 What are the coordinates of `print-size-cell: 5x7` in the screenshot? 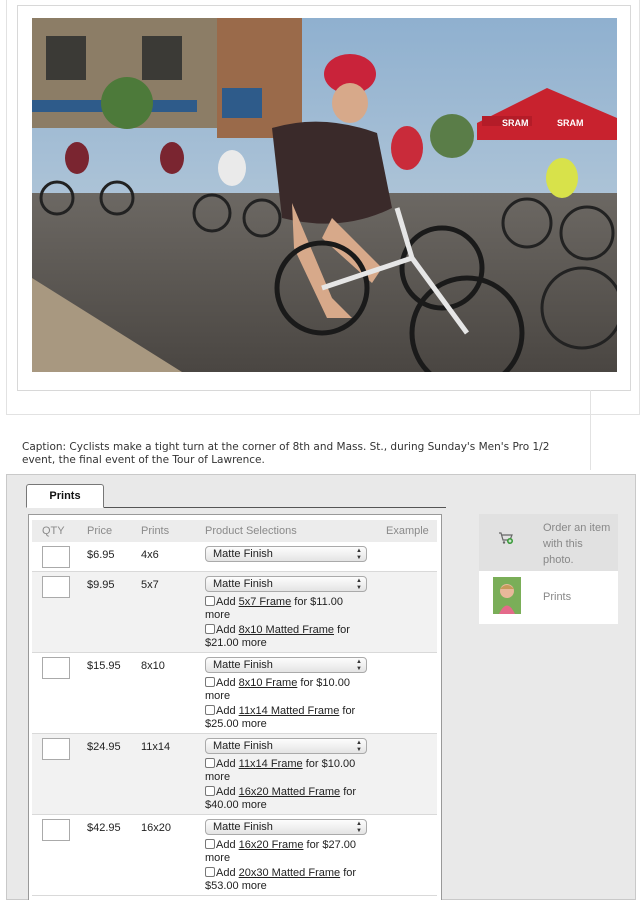 It's located at (150, 585).